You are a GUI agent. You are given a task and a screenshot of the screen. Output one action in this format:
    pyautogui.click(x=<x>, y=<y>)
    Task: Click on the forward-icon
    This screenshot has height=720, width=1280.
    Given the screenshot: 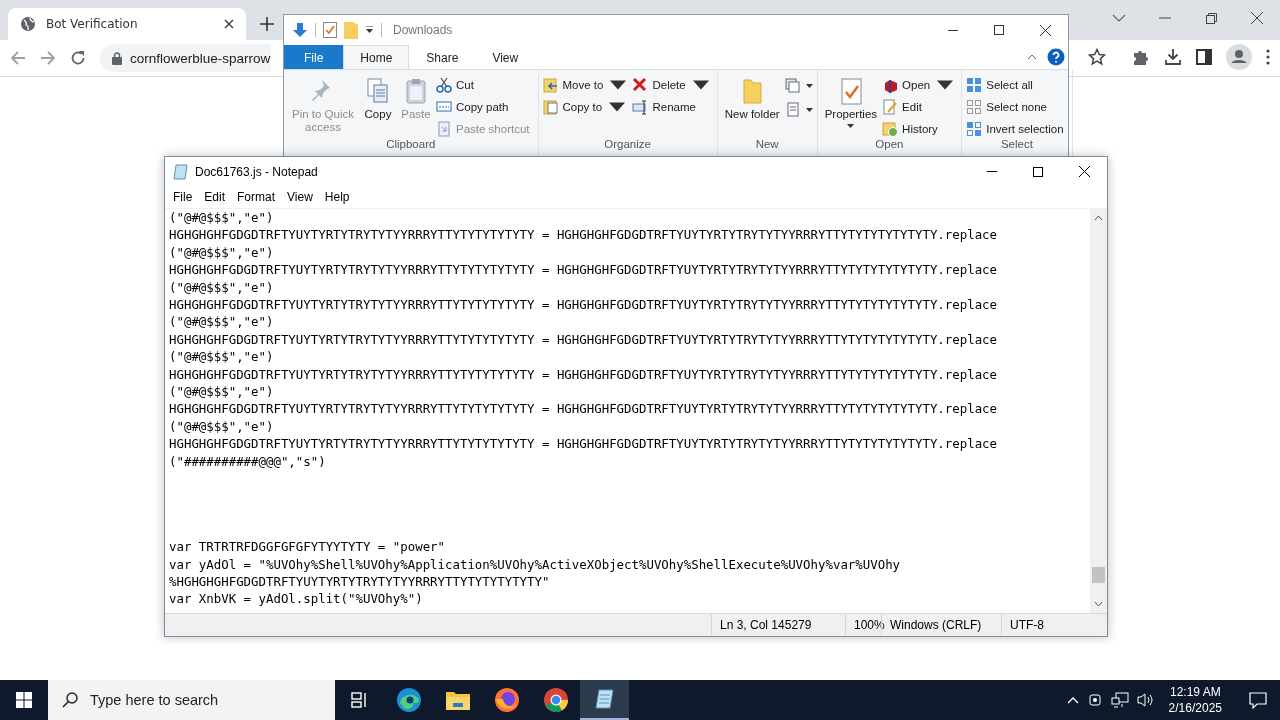 What is the action you would take?
    pyautogui.click(x=48, y=58)
    